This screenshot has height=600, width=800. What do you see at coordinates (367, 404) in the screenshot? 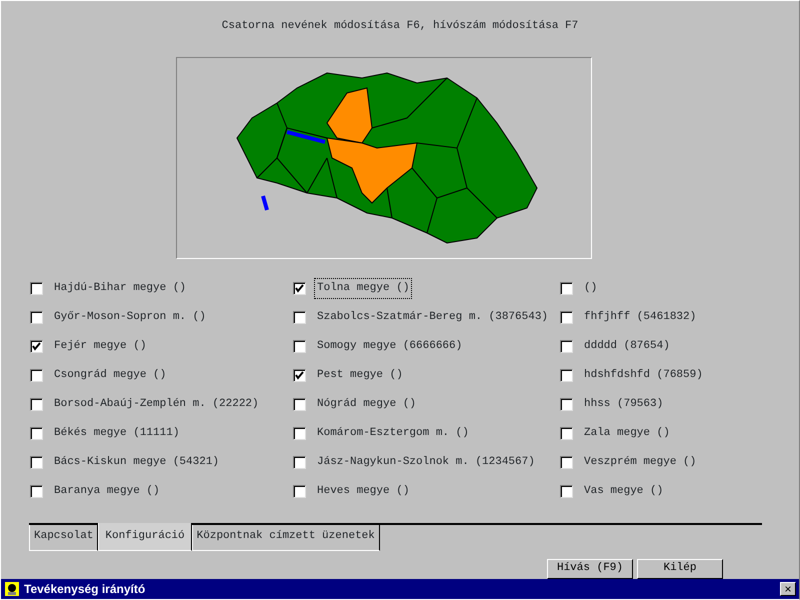
I see `checkbox-label: Nógrád megye ()` at bounding box center [367, 404].